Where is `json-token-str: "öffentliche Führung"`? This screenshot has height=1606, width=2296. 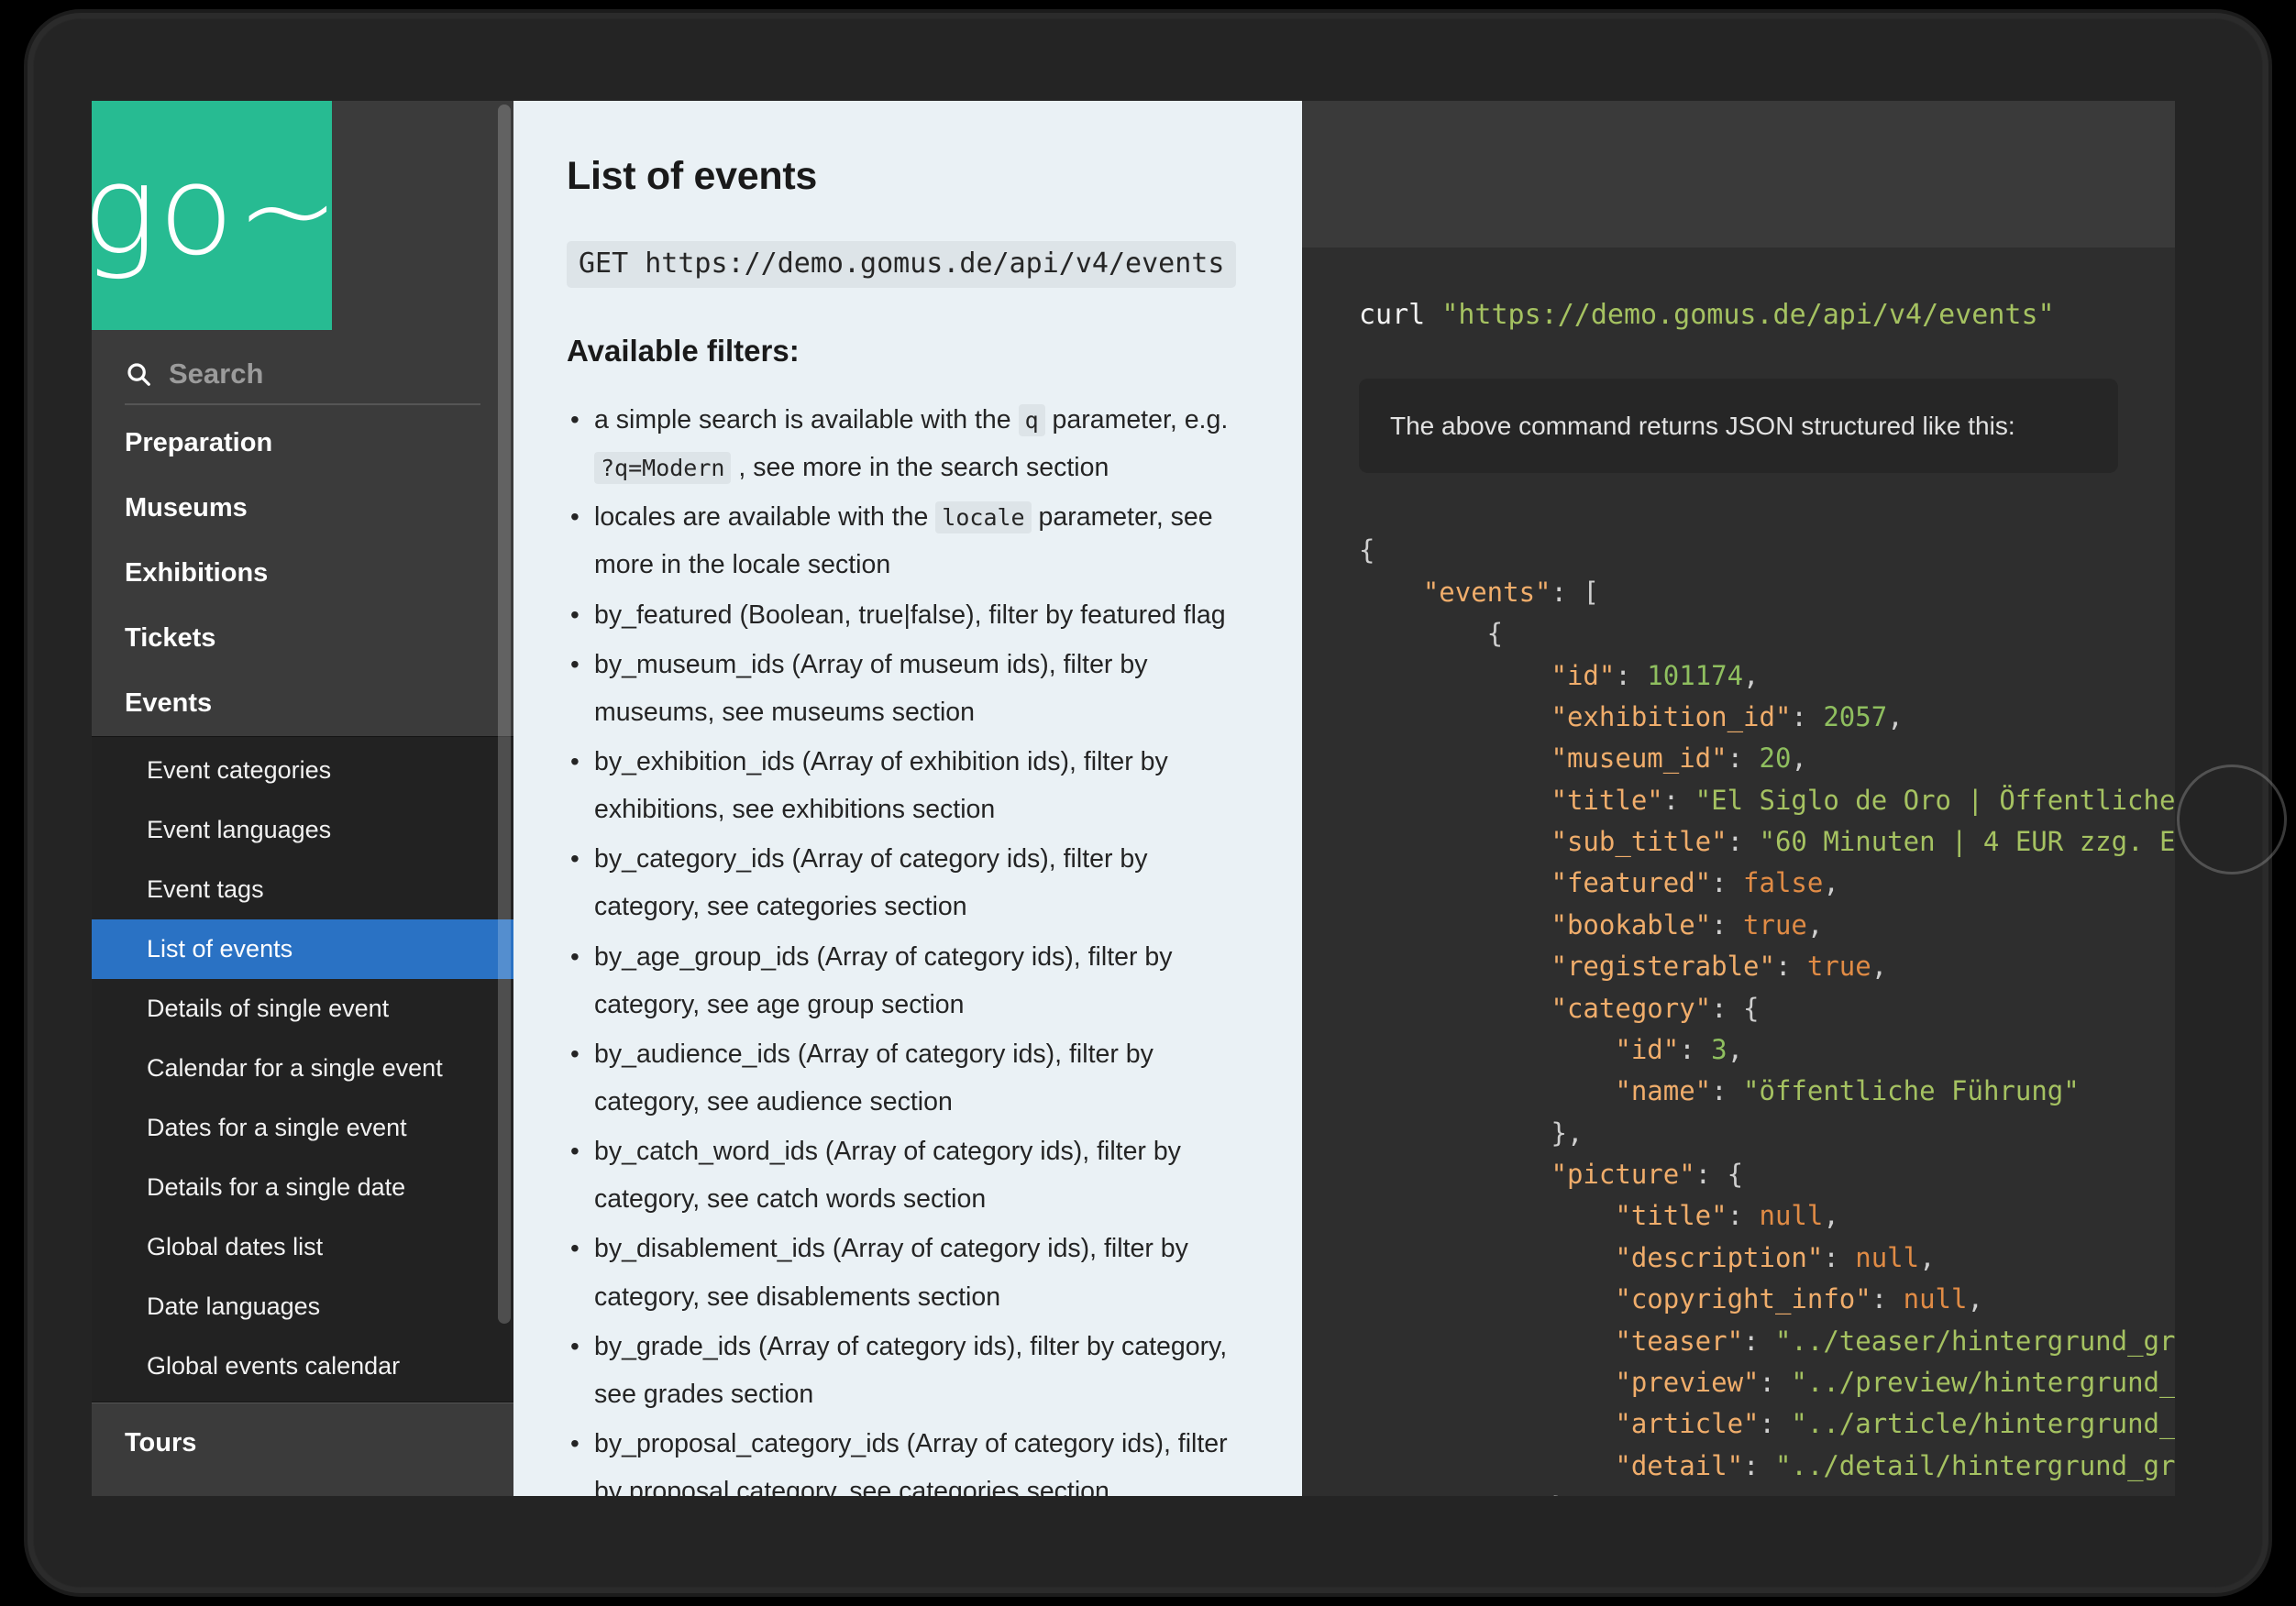 json-token-str: "öffentliche Führung" is located at coordinates (1911, 1091).